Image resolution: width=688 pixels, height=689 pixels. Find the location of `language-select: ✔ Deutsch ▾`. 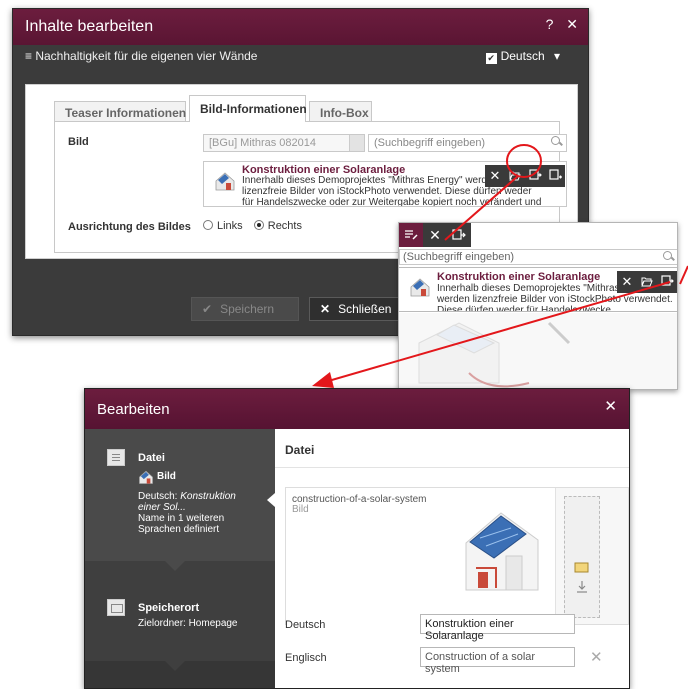

language-select: ✔ Deutsch ▾ is located at coordinates (522, 56).